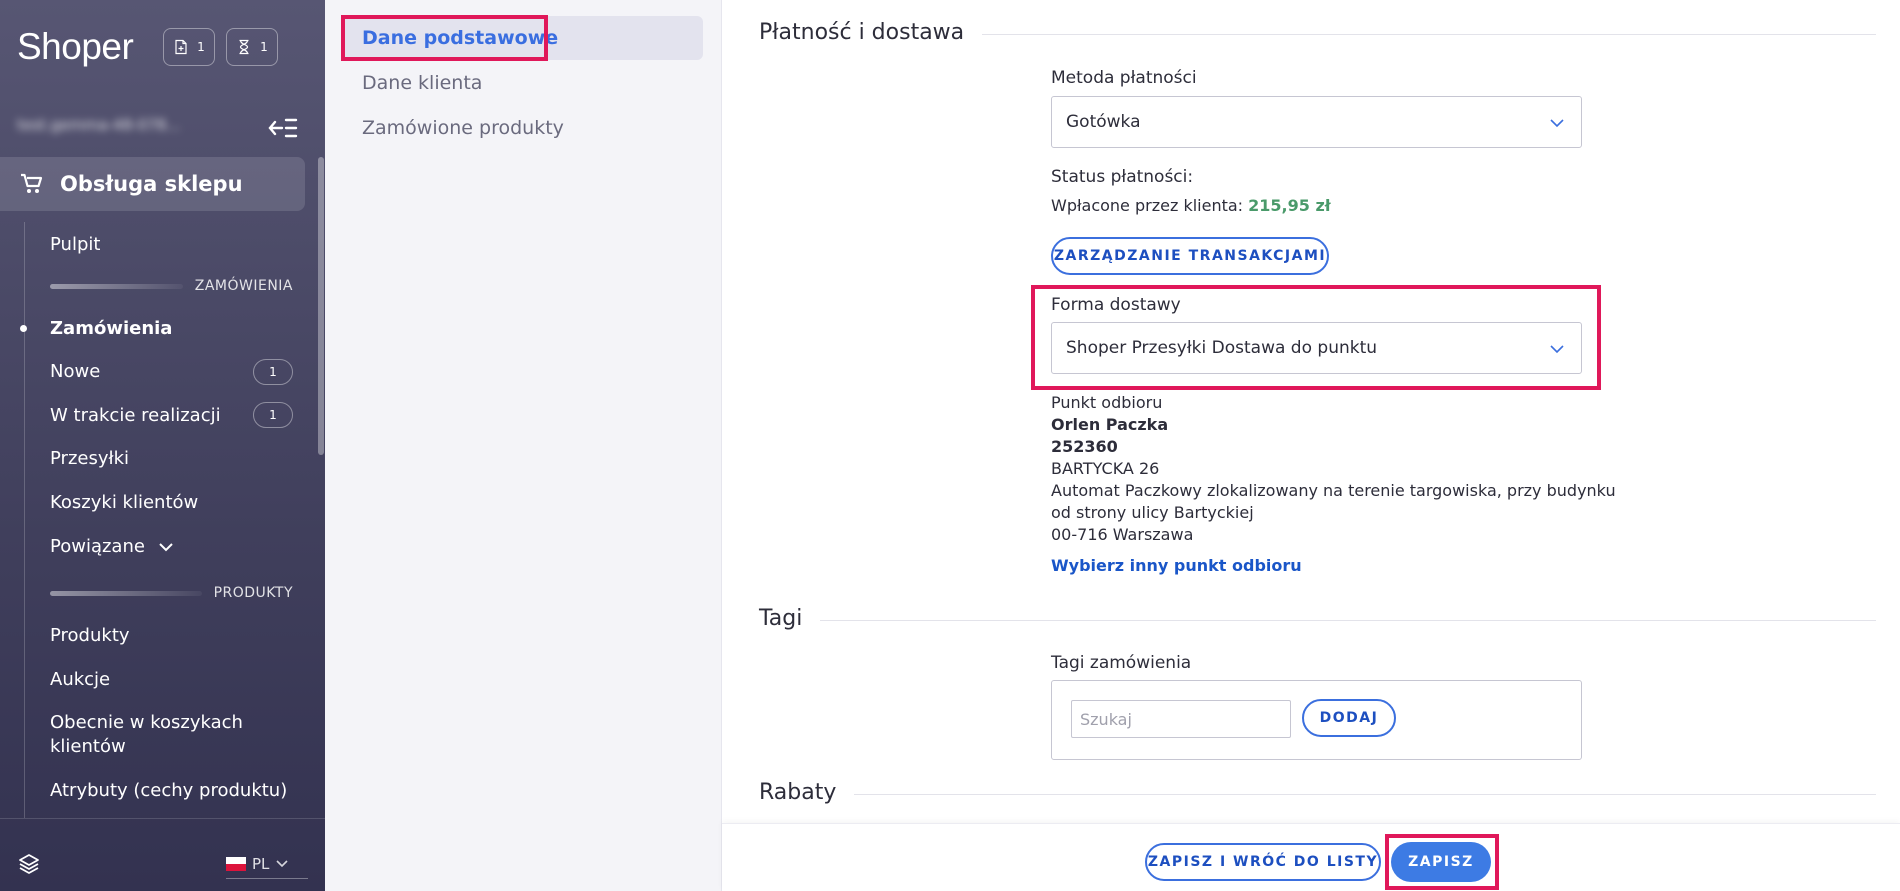  I want to click on nav-item-pulpit: Pulpit, so click(75, 245).